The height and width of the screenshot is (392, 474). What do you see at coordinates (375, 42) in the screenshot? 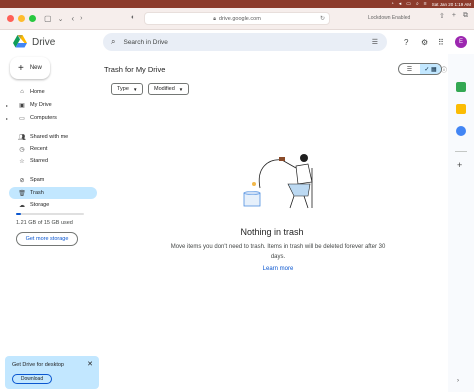
I see `search-options-icon: ☰` at bounding box center [375, 42].